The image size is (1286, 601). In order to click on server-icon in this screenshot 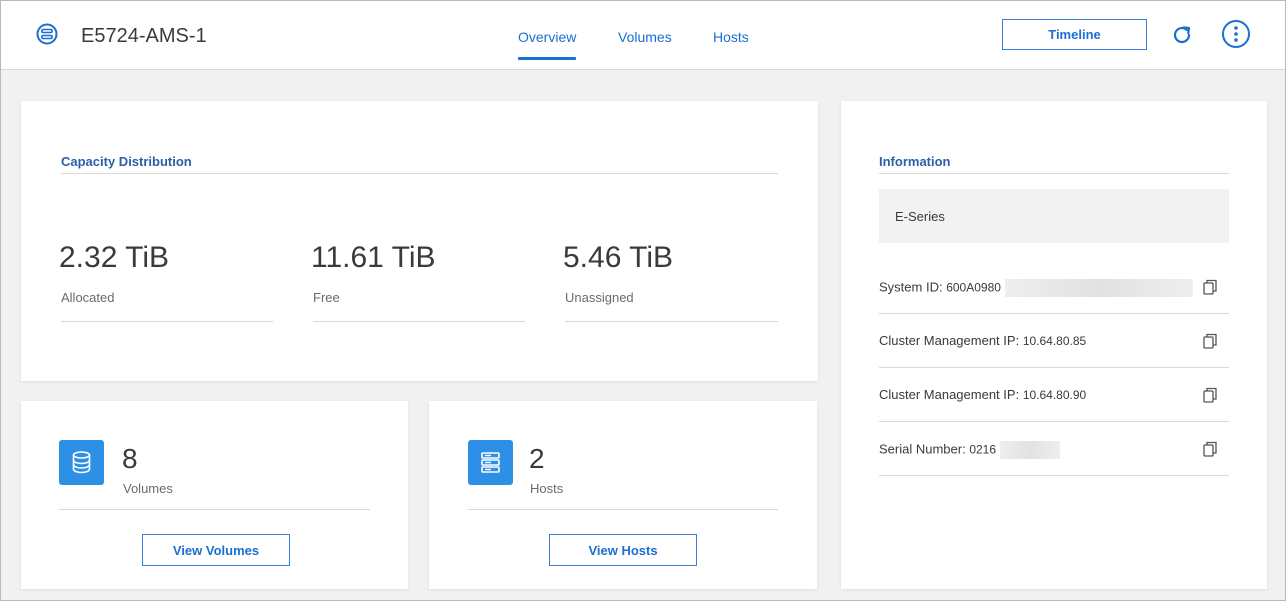, I will do `click(490, 462)`.